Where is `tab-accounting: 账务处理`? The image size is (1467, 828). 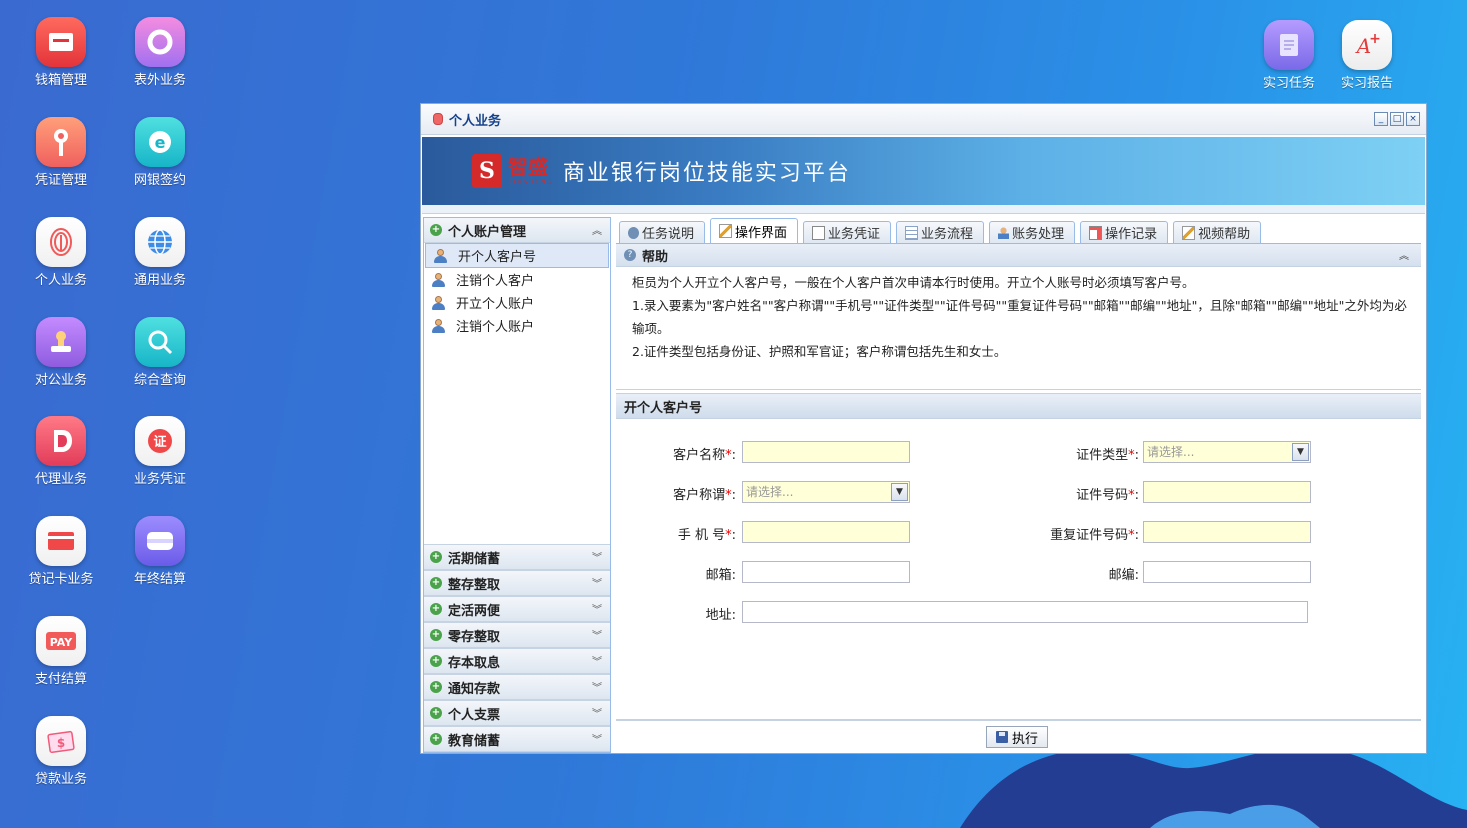
tab-accounting: 账务处理 is located at coordinates (1032, 232).